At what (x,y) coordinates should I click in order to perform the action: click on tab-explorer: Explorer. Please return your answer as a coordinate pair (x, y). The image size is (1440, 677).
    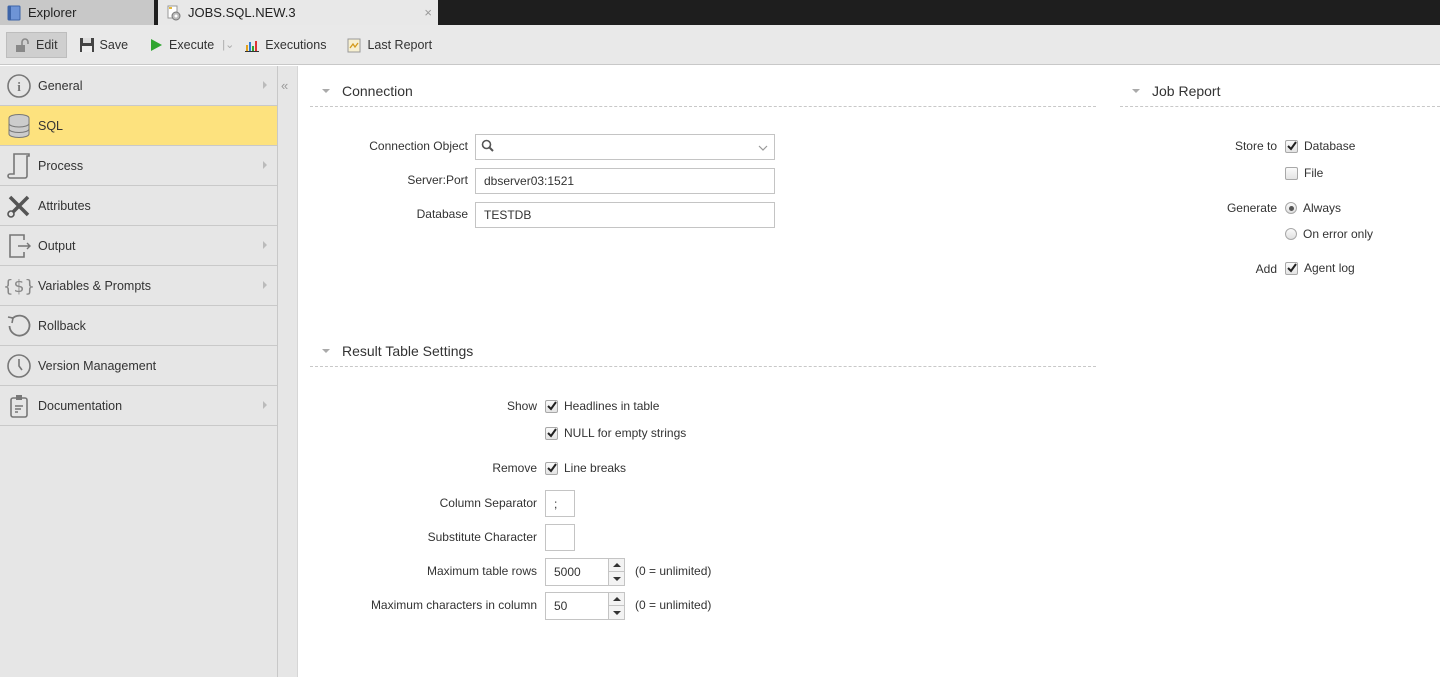
    Looking at the image, I should click on (77, 12).